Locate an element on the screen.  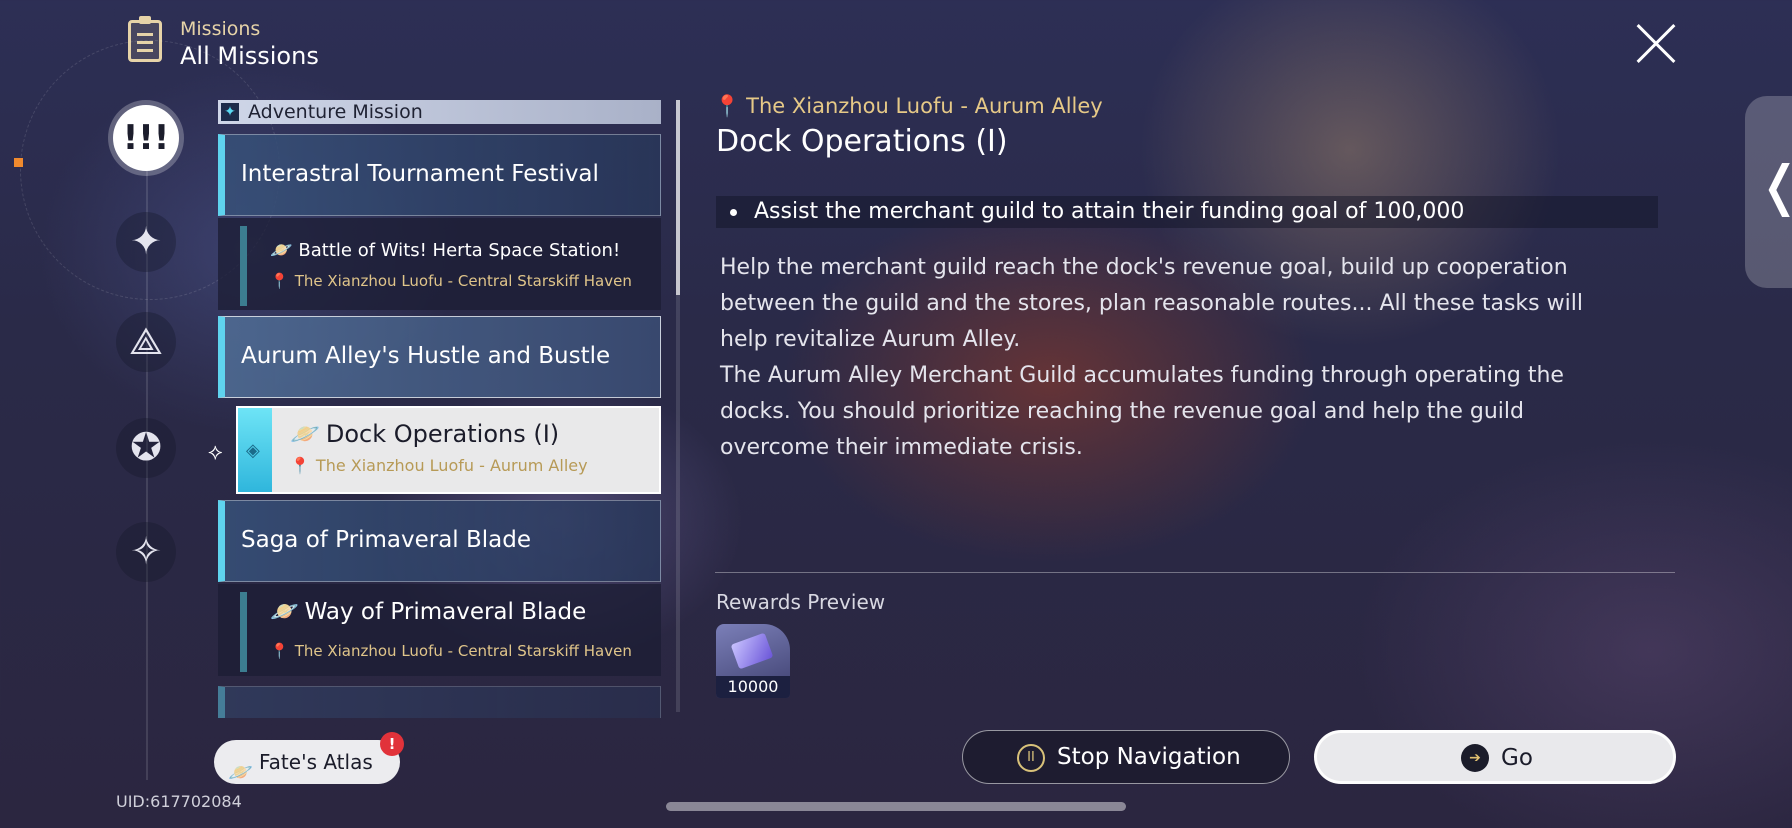
go-button: ➔ Go is located at coordinates (1495, 757).